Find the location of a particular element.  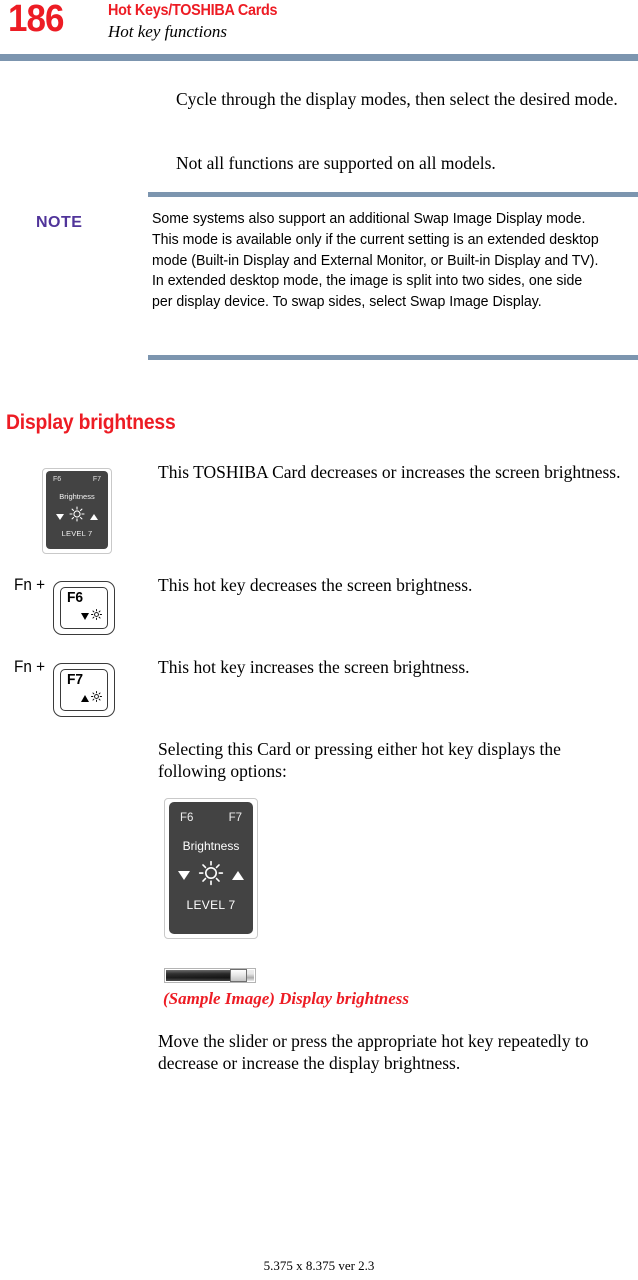

key-f7-label: F7 is located at coordinates (75, 679).